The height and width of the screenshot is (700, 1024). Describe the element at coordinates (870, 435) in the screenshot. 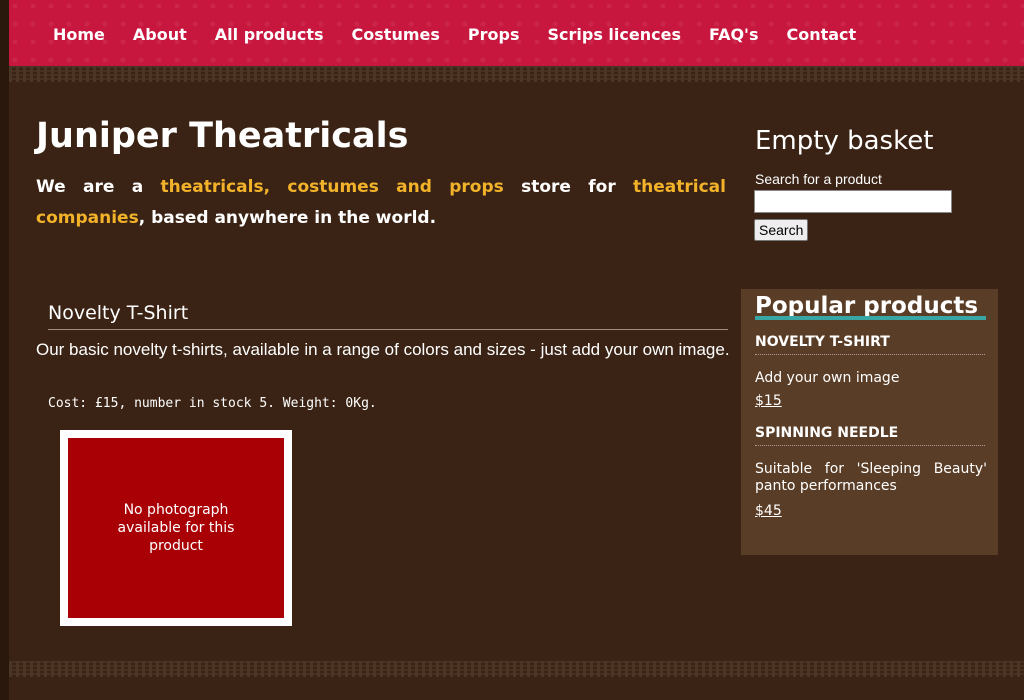

I see `popular-item-name: SPINNING NEEDLE` at that location.